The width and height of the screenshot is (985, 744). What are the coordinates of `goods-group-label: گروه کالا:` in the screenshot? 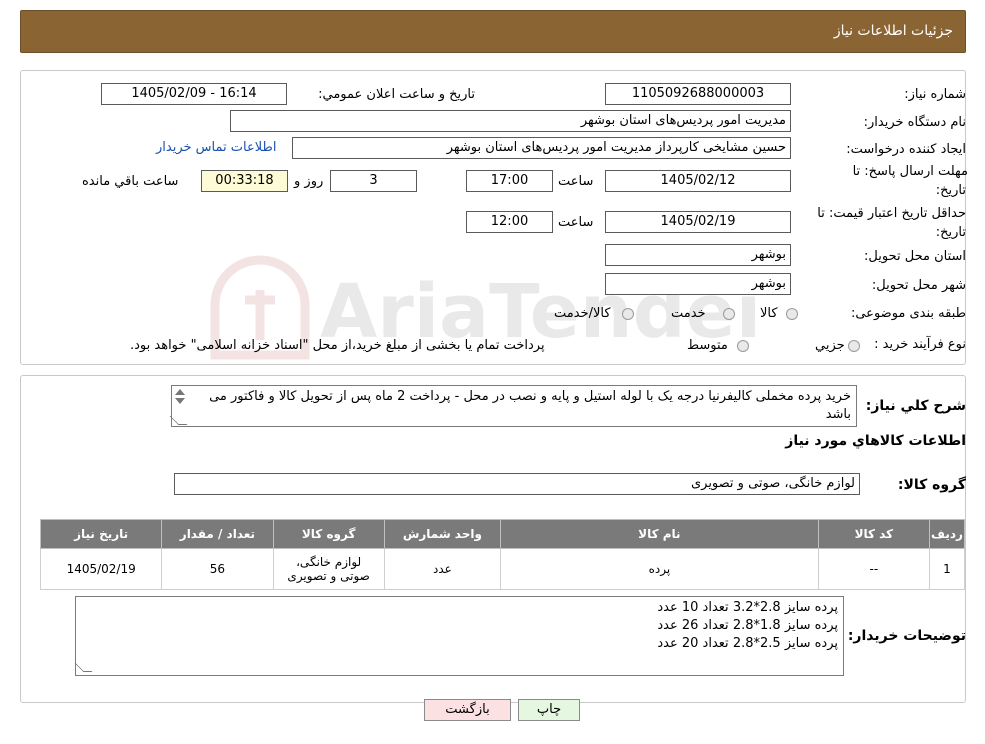 It's located at (931, 485).